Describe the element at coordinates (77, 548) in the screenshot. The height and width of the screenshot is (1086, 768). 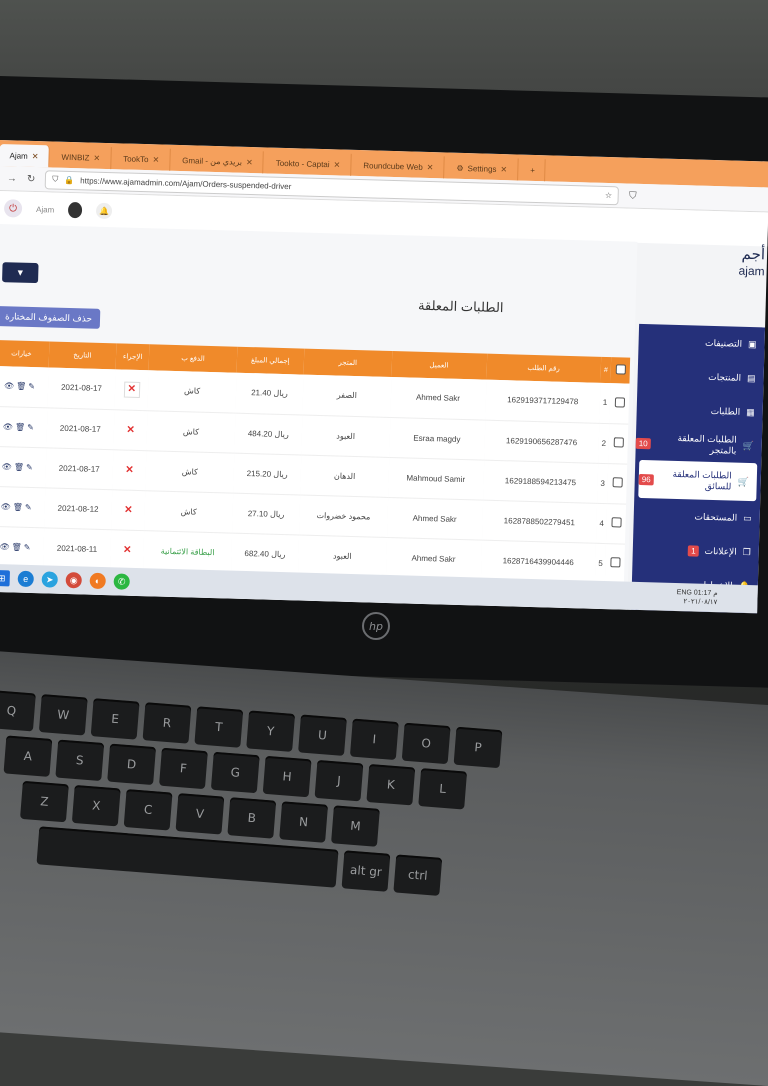
I see `cell-date: 2021-08-11` at that location.